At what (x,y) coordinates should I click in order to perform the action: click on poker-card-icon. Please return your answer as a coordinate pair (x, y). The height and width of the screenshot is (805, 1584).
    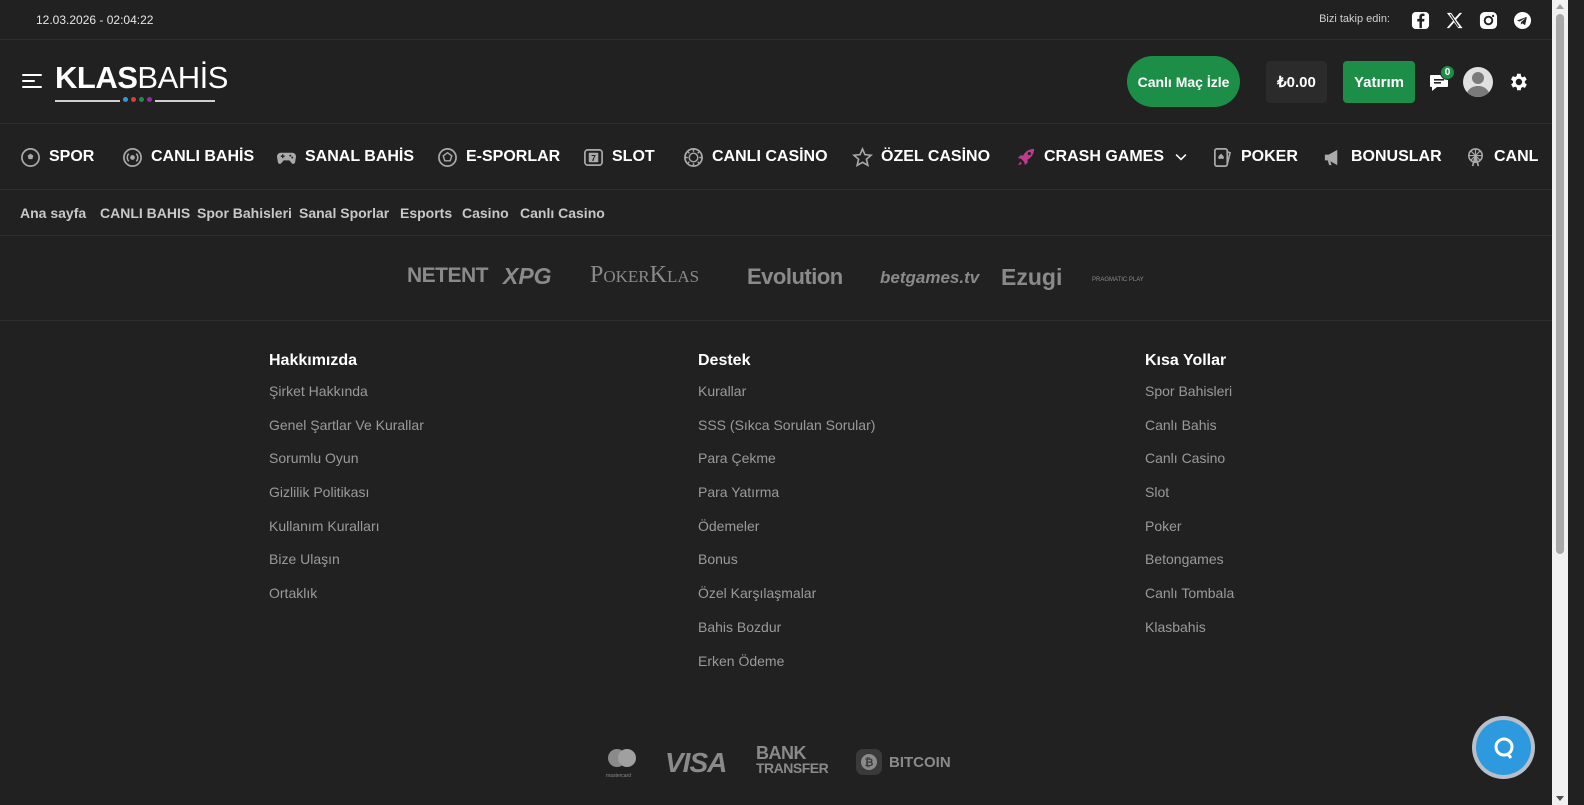
    Looking at the image, I should click on (1223, 157).